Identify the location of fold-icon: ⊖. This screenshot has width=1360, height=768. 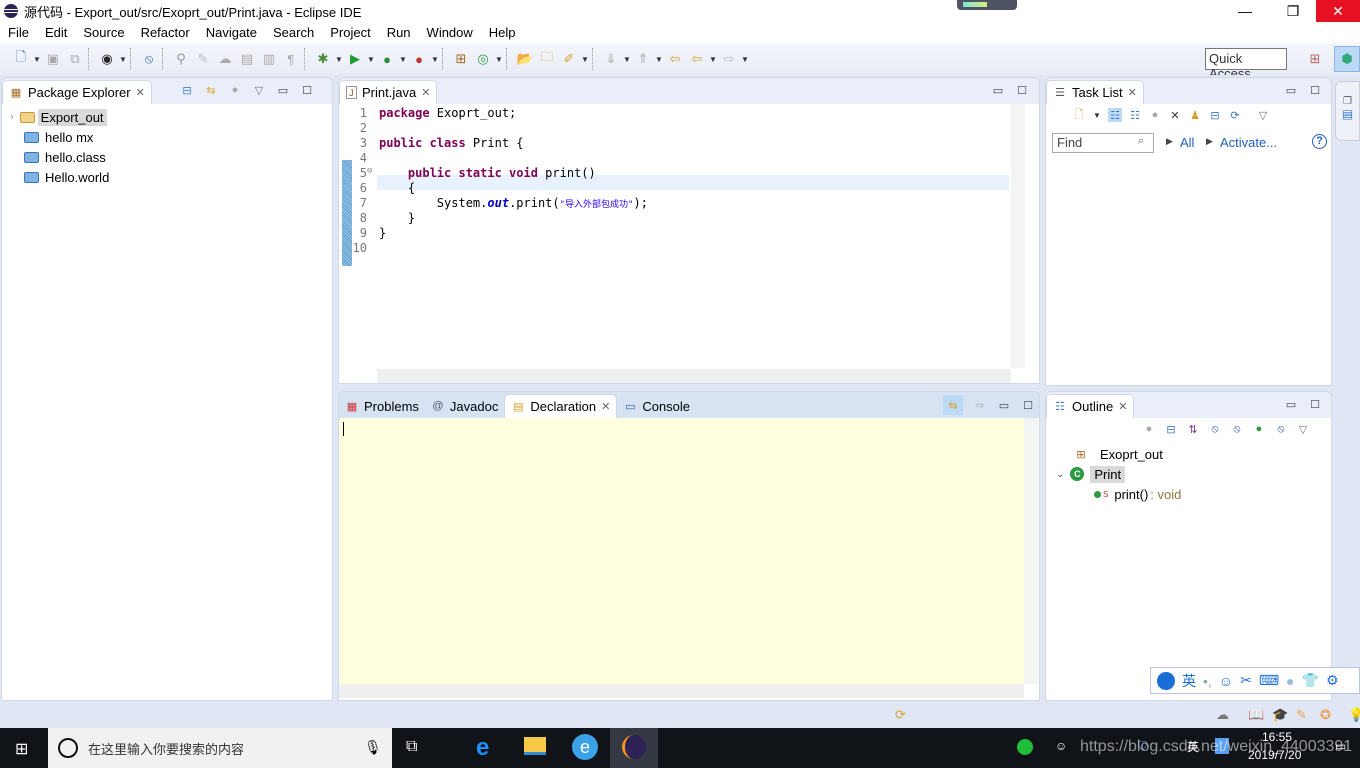
(369, 171).